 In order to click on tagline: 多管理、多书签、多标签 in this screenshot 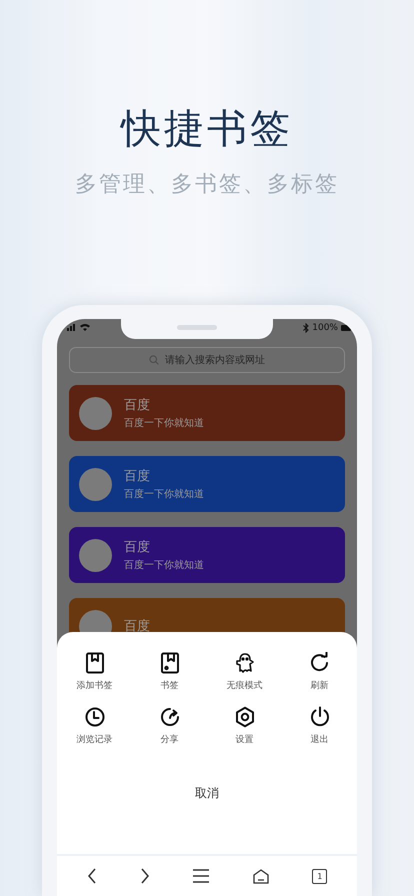, I will do `click(207, 185)`.